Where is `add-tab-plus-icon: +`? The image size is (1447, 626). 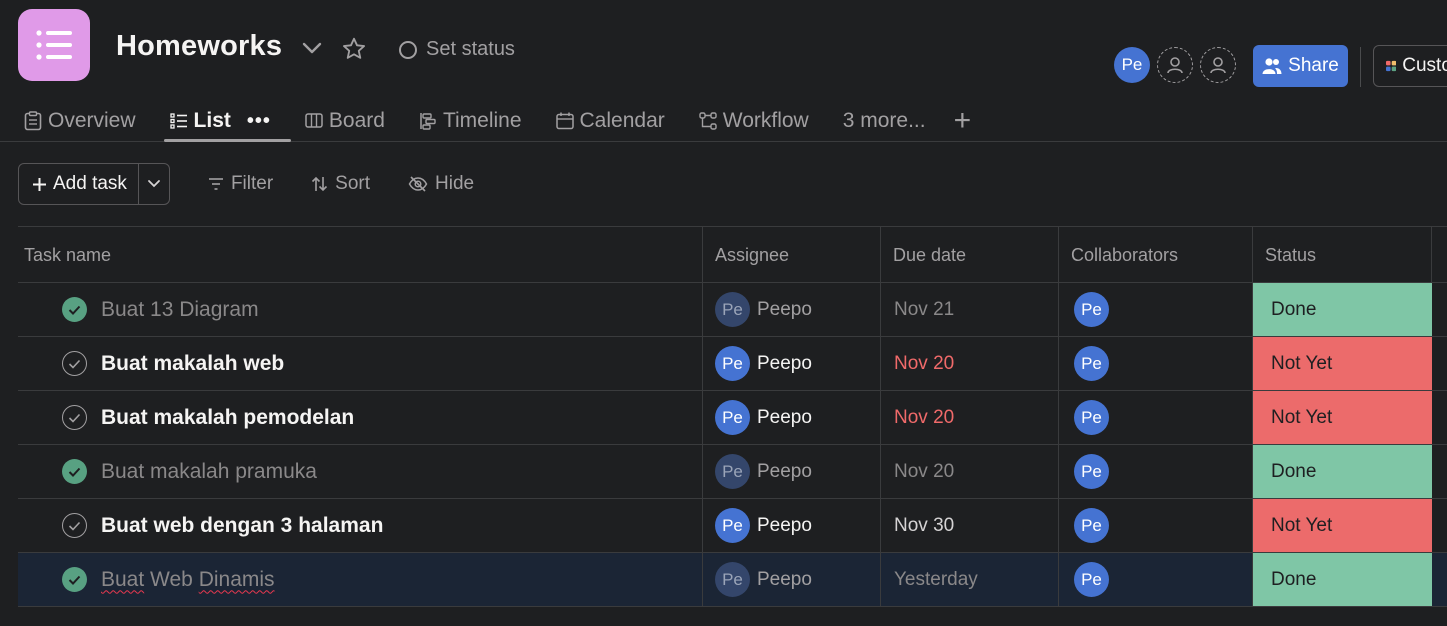 add-tab-plus-icon: + is located at coordinates (963, 121).